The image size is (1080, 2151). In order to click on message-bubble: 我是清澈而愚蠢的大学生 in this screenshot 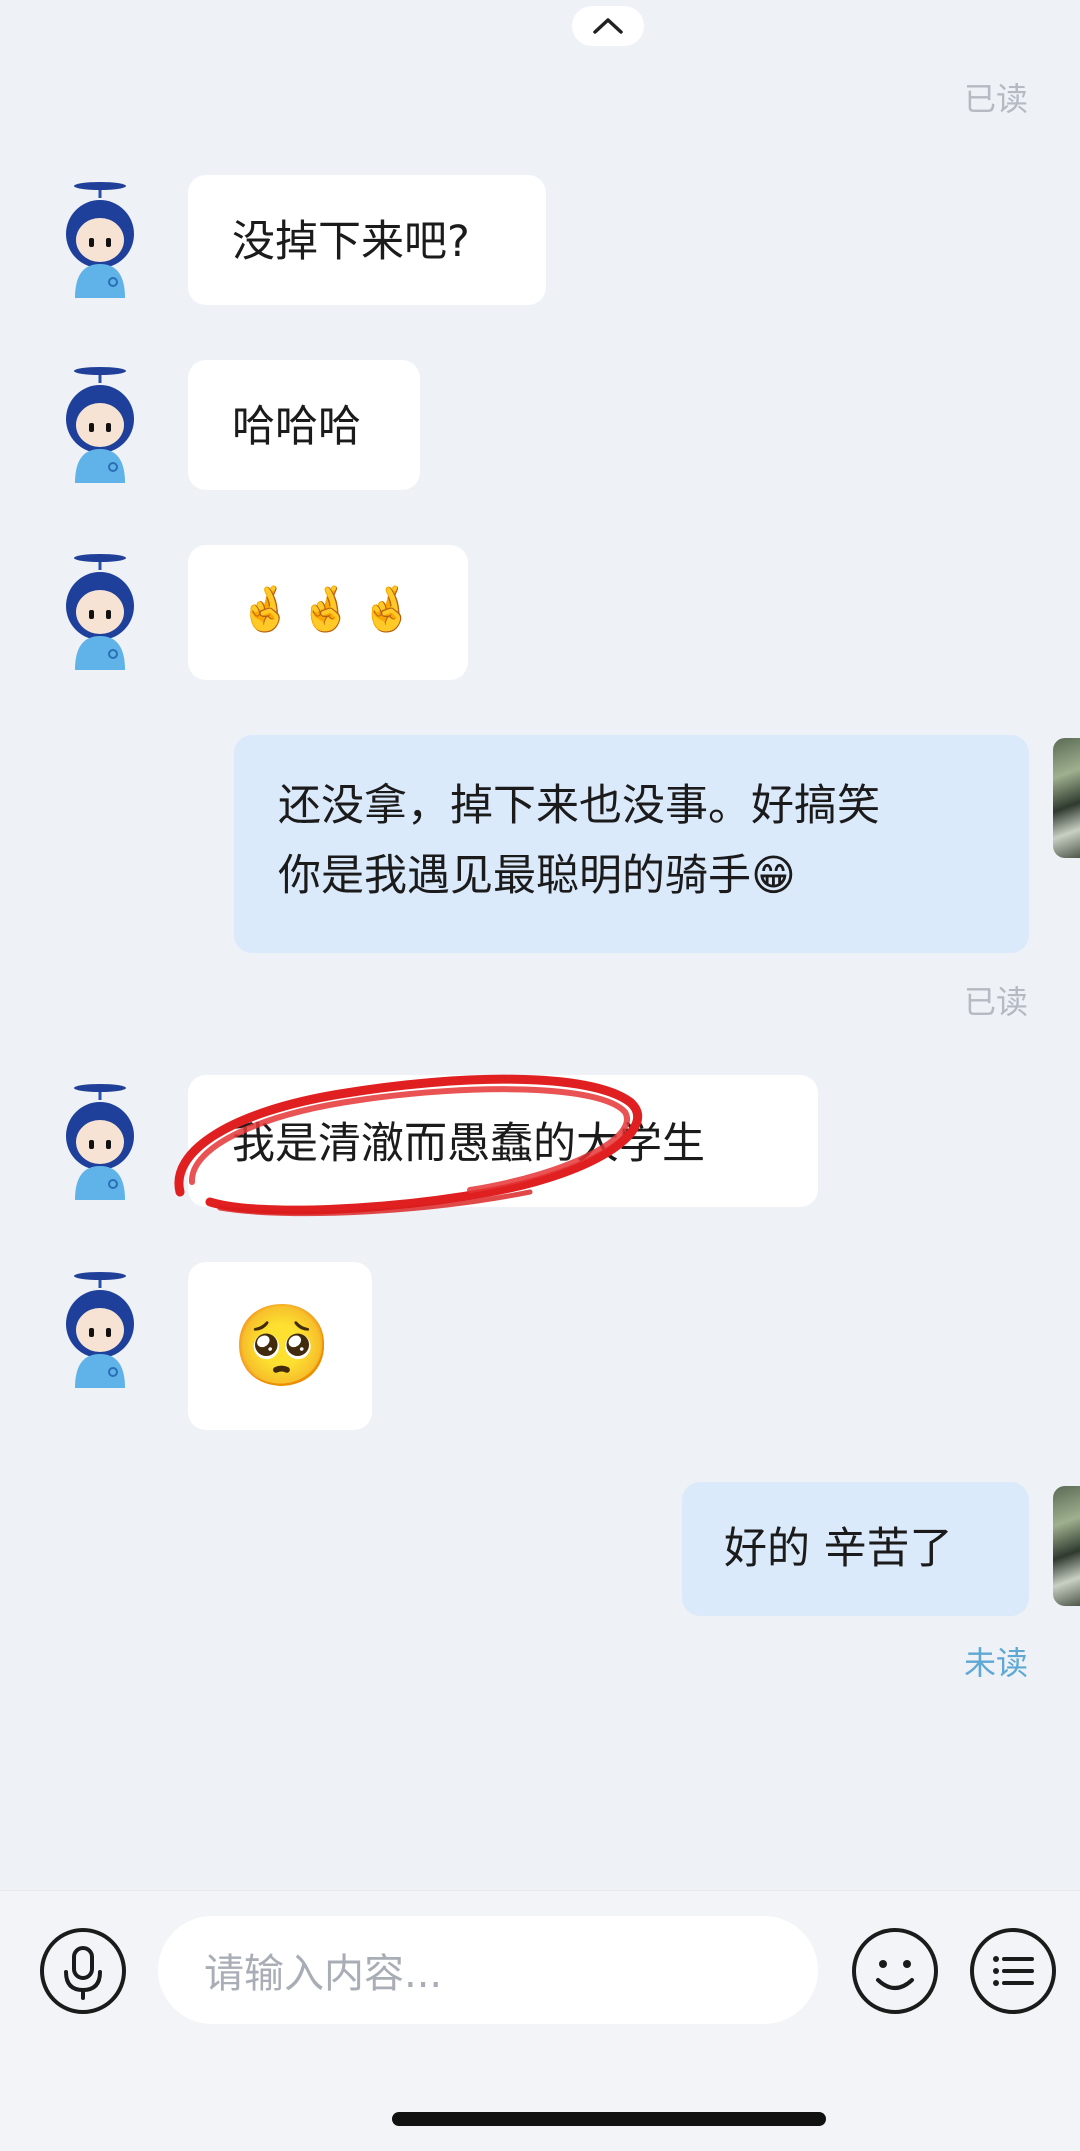, I will do `click(503, 1141)`.